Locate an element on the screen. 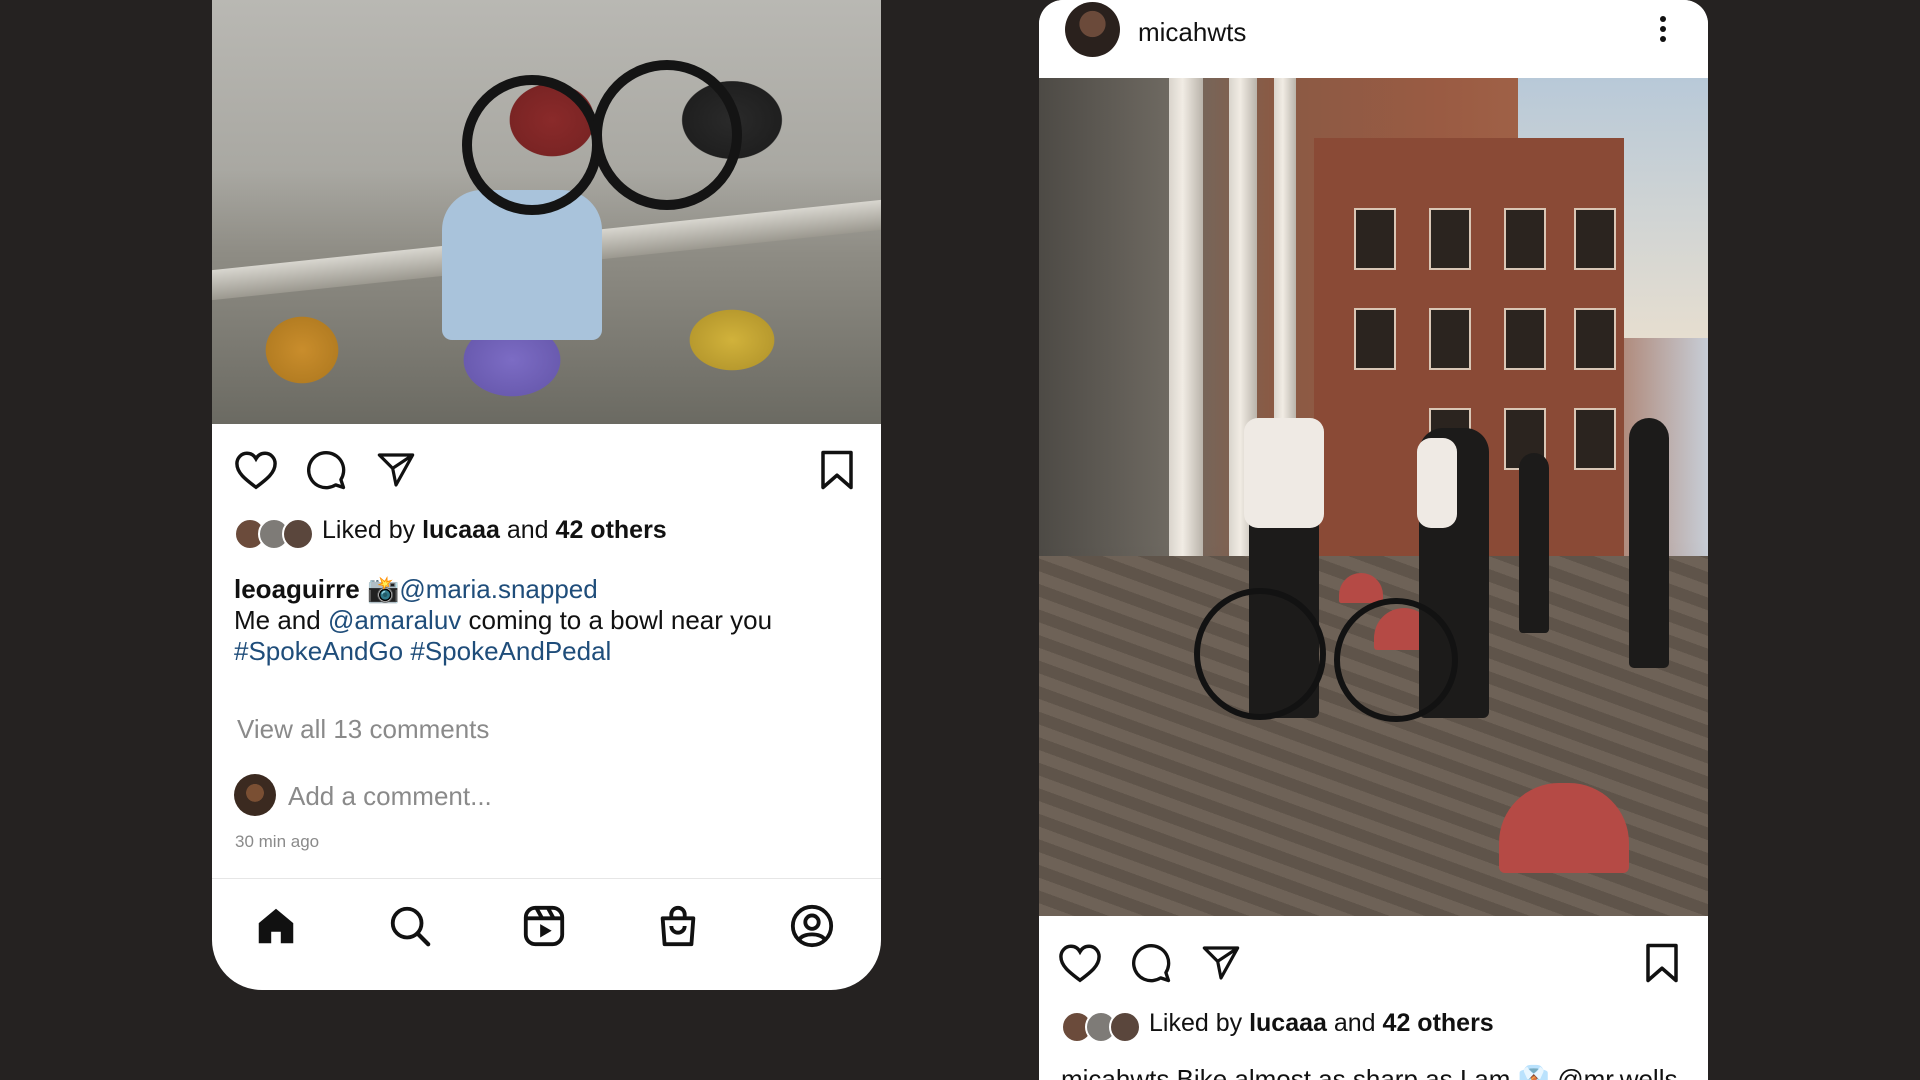 This screenshot has height=1080, width=1920. post-timestamp: 30 min ago is located at coordinates (277, 841).